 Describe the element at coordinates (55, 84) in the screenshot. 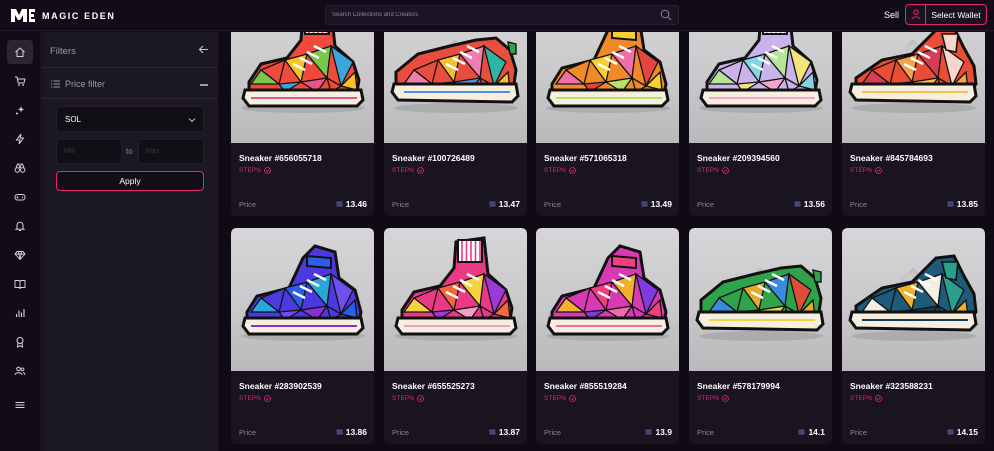

I see `list-icon` at that location.